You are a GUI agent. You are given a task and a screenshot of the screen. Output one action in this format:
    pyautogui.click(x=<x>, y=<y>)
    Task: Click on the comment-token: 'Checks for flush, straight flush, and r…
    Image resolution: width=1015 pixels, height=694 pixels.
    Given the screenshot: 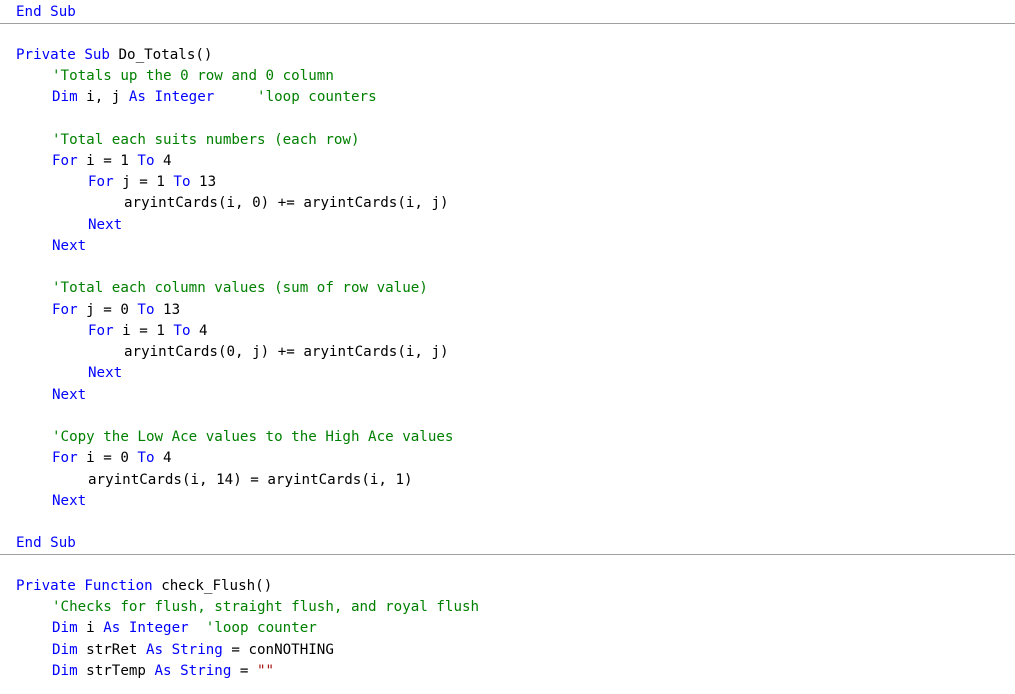 What is the action you would take?
    pyautogui.click(x=266, y=607)
    